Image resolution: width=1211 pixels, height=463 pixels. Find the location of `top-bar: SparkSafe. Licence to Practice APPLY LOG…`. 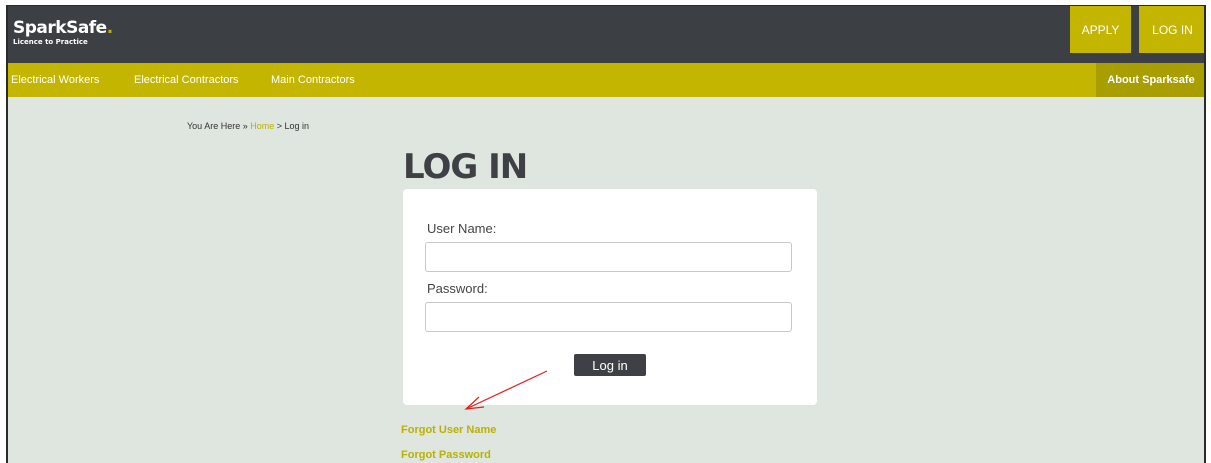

top-bar: SparkSafe. Licence to Practice APPLY LOG… is located at coordinates (606, 34).